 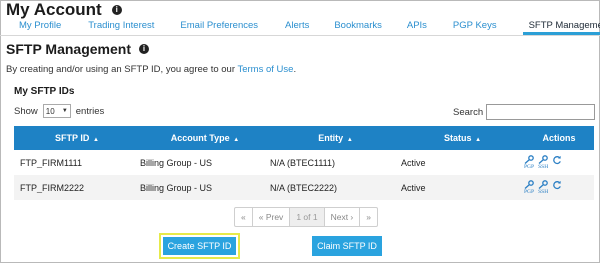 What do you see at coordinates (121, 25) in the screenshot?
I see `tab-trading-interest: Trading Interest` at bounding box center [121, 25].